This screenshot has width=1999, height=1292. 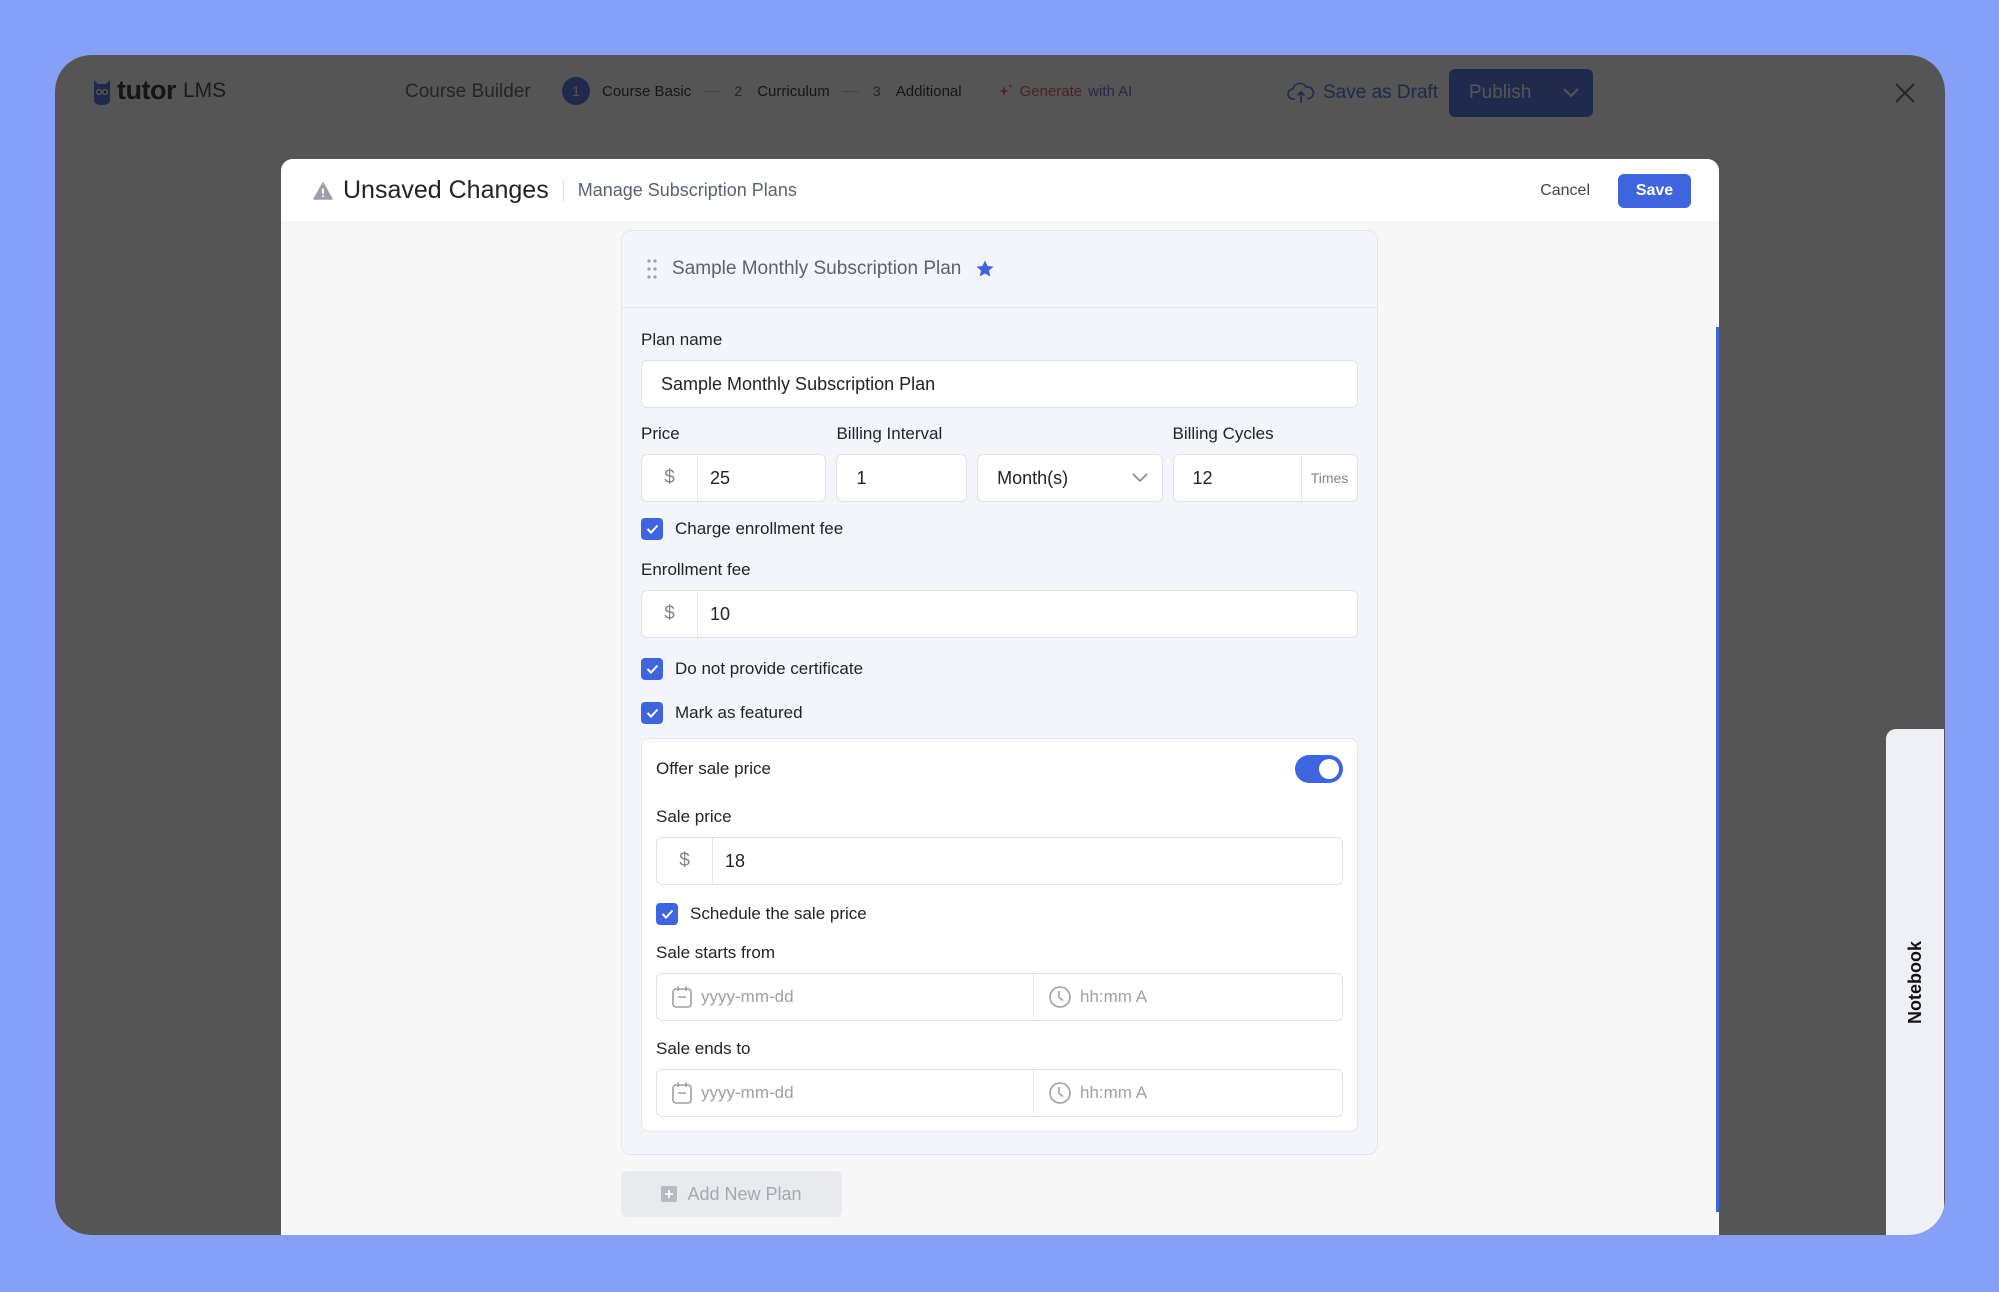 What do you see at coordinates (845, 1093) in the screenshot?
I see `sale-ends-date-input: yyyy-mm-dd` at bounding box center [845, 1093].